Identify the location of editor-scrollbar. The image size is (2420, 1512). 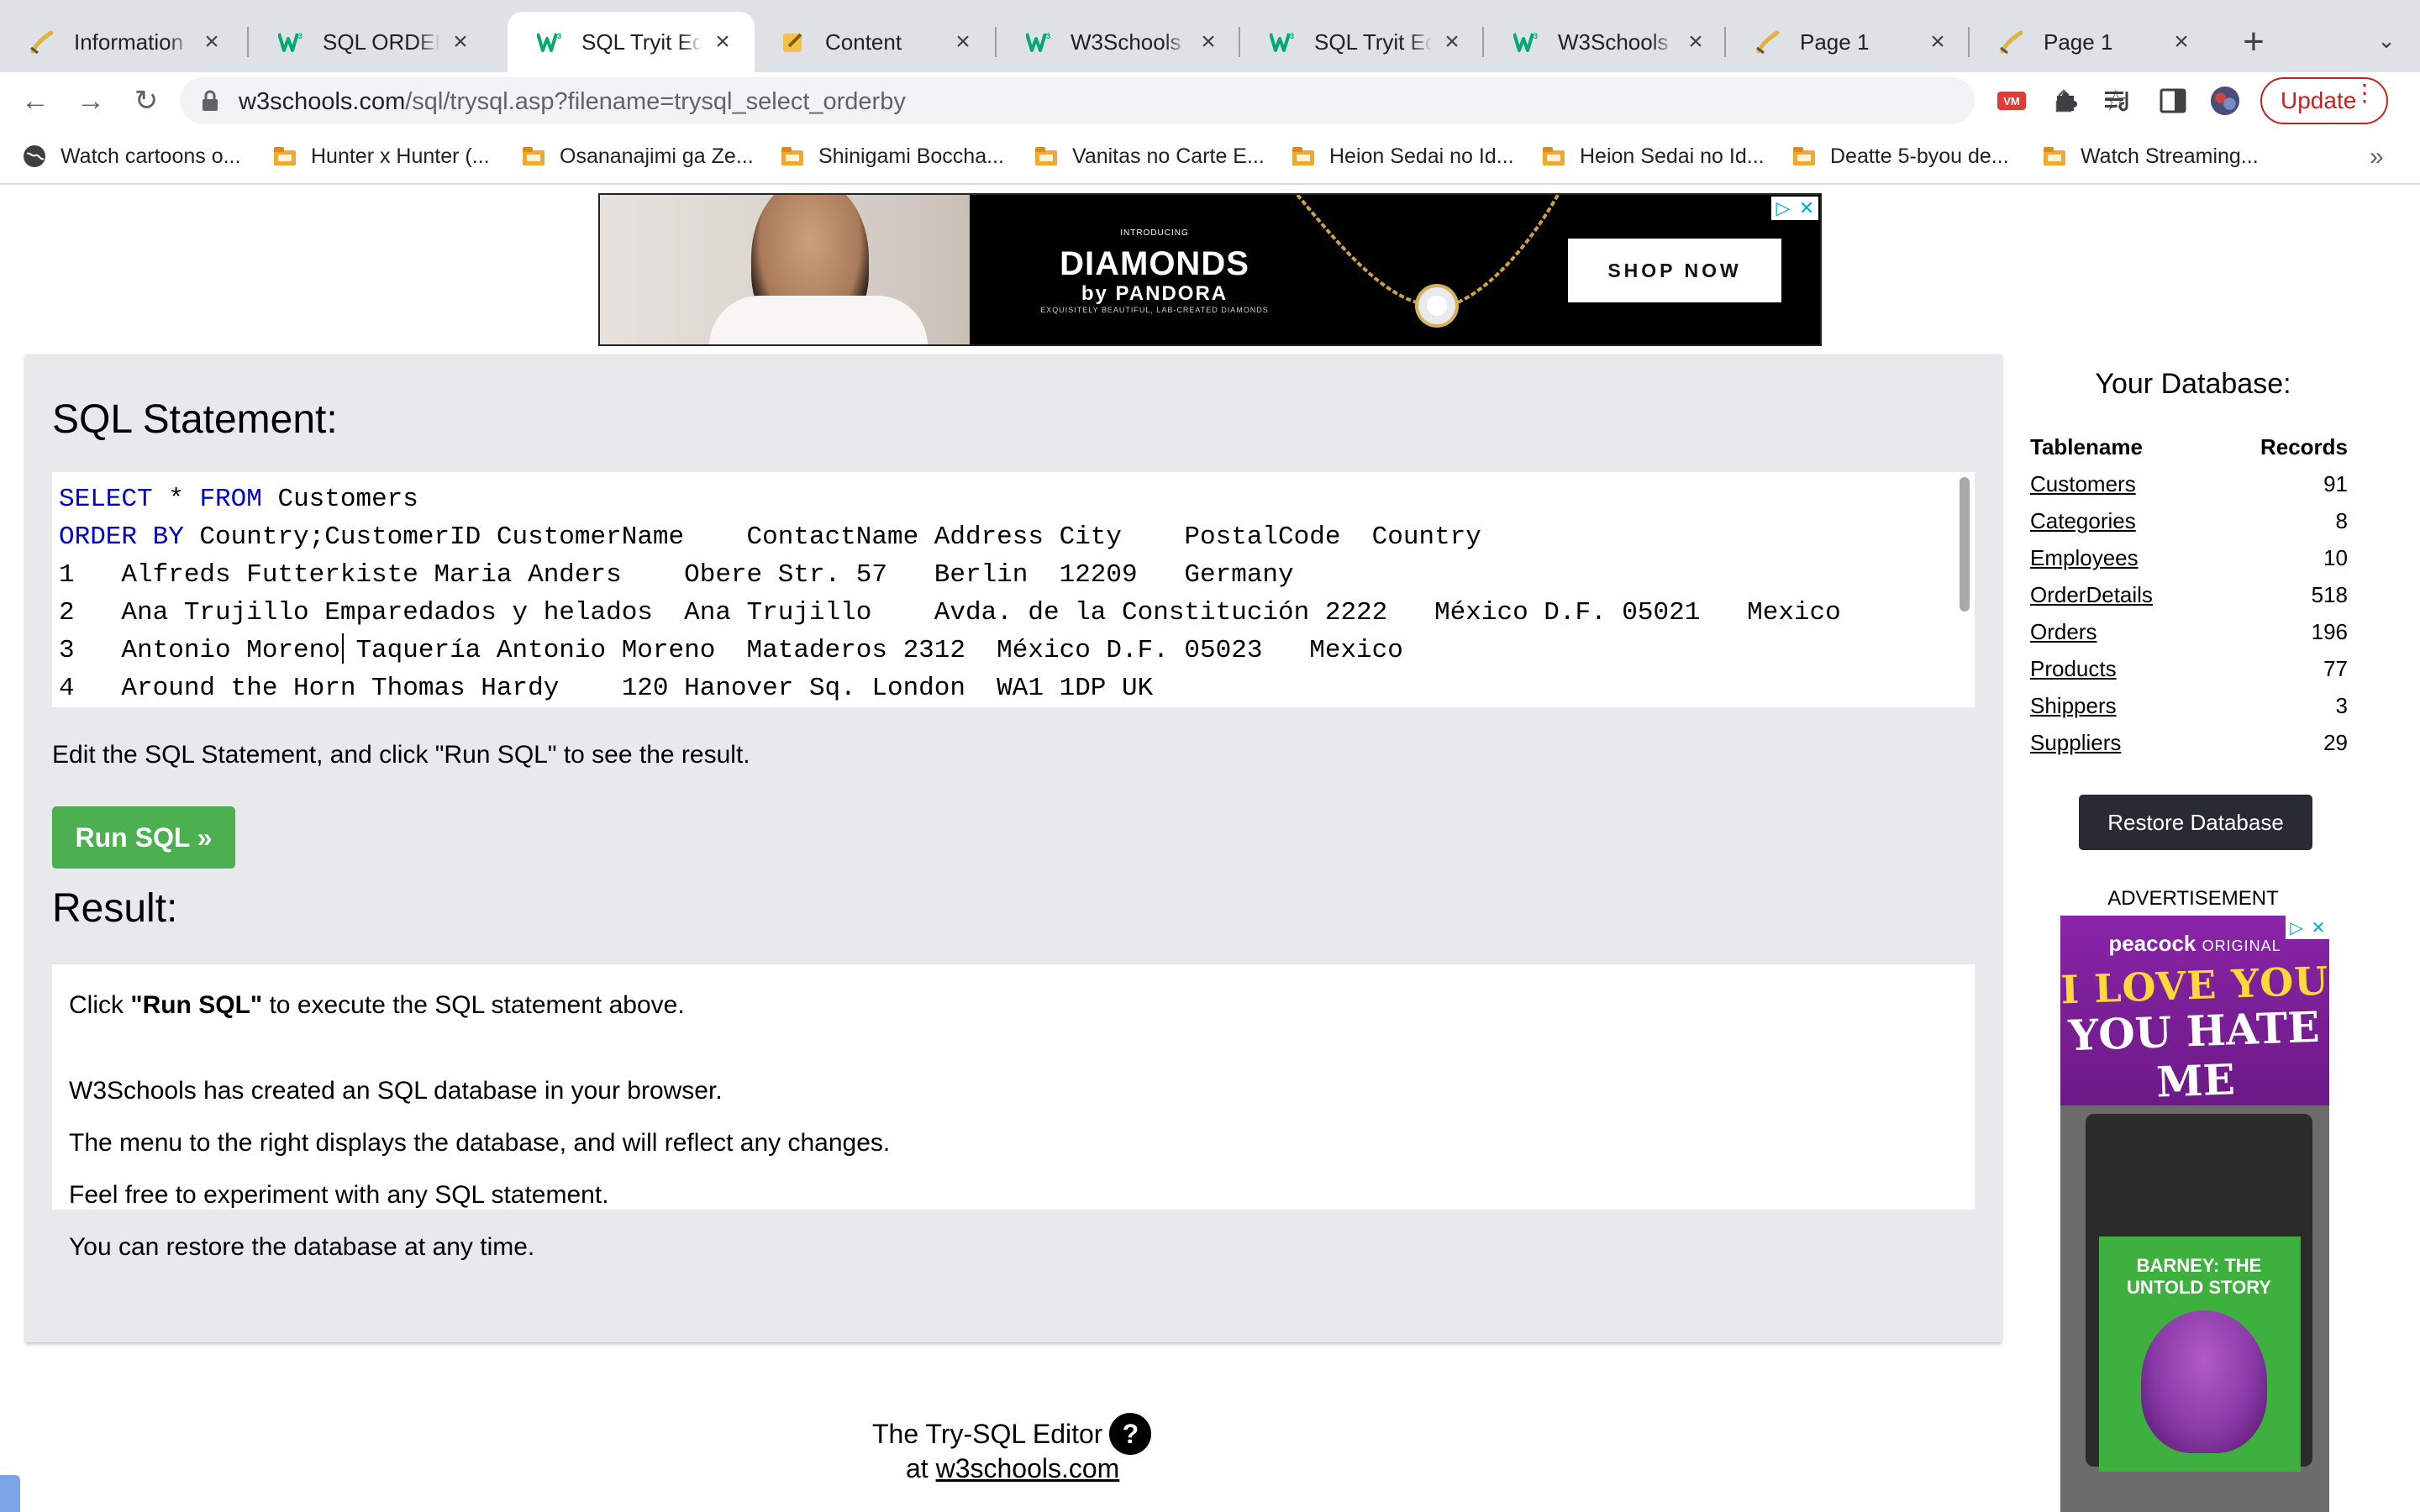
(1965, 589).